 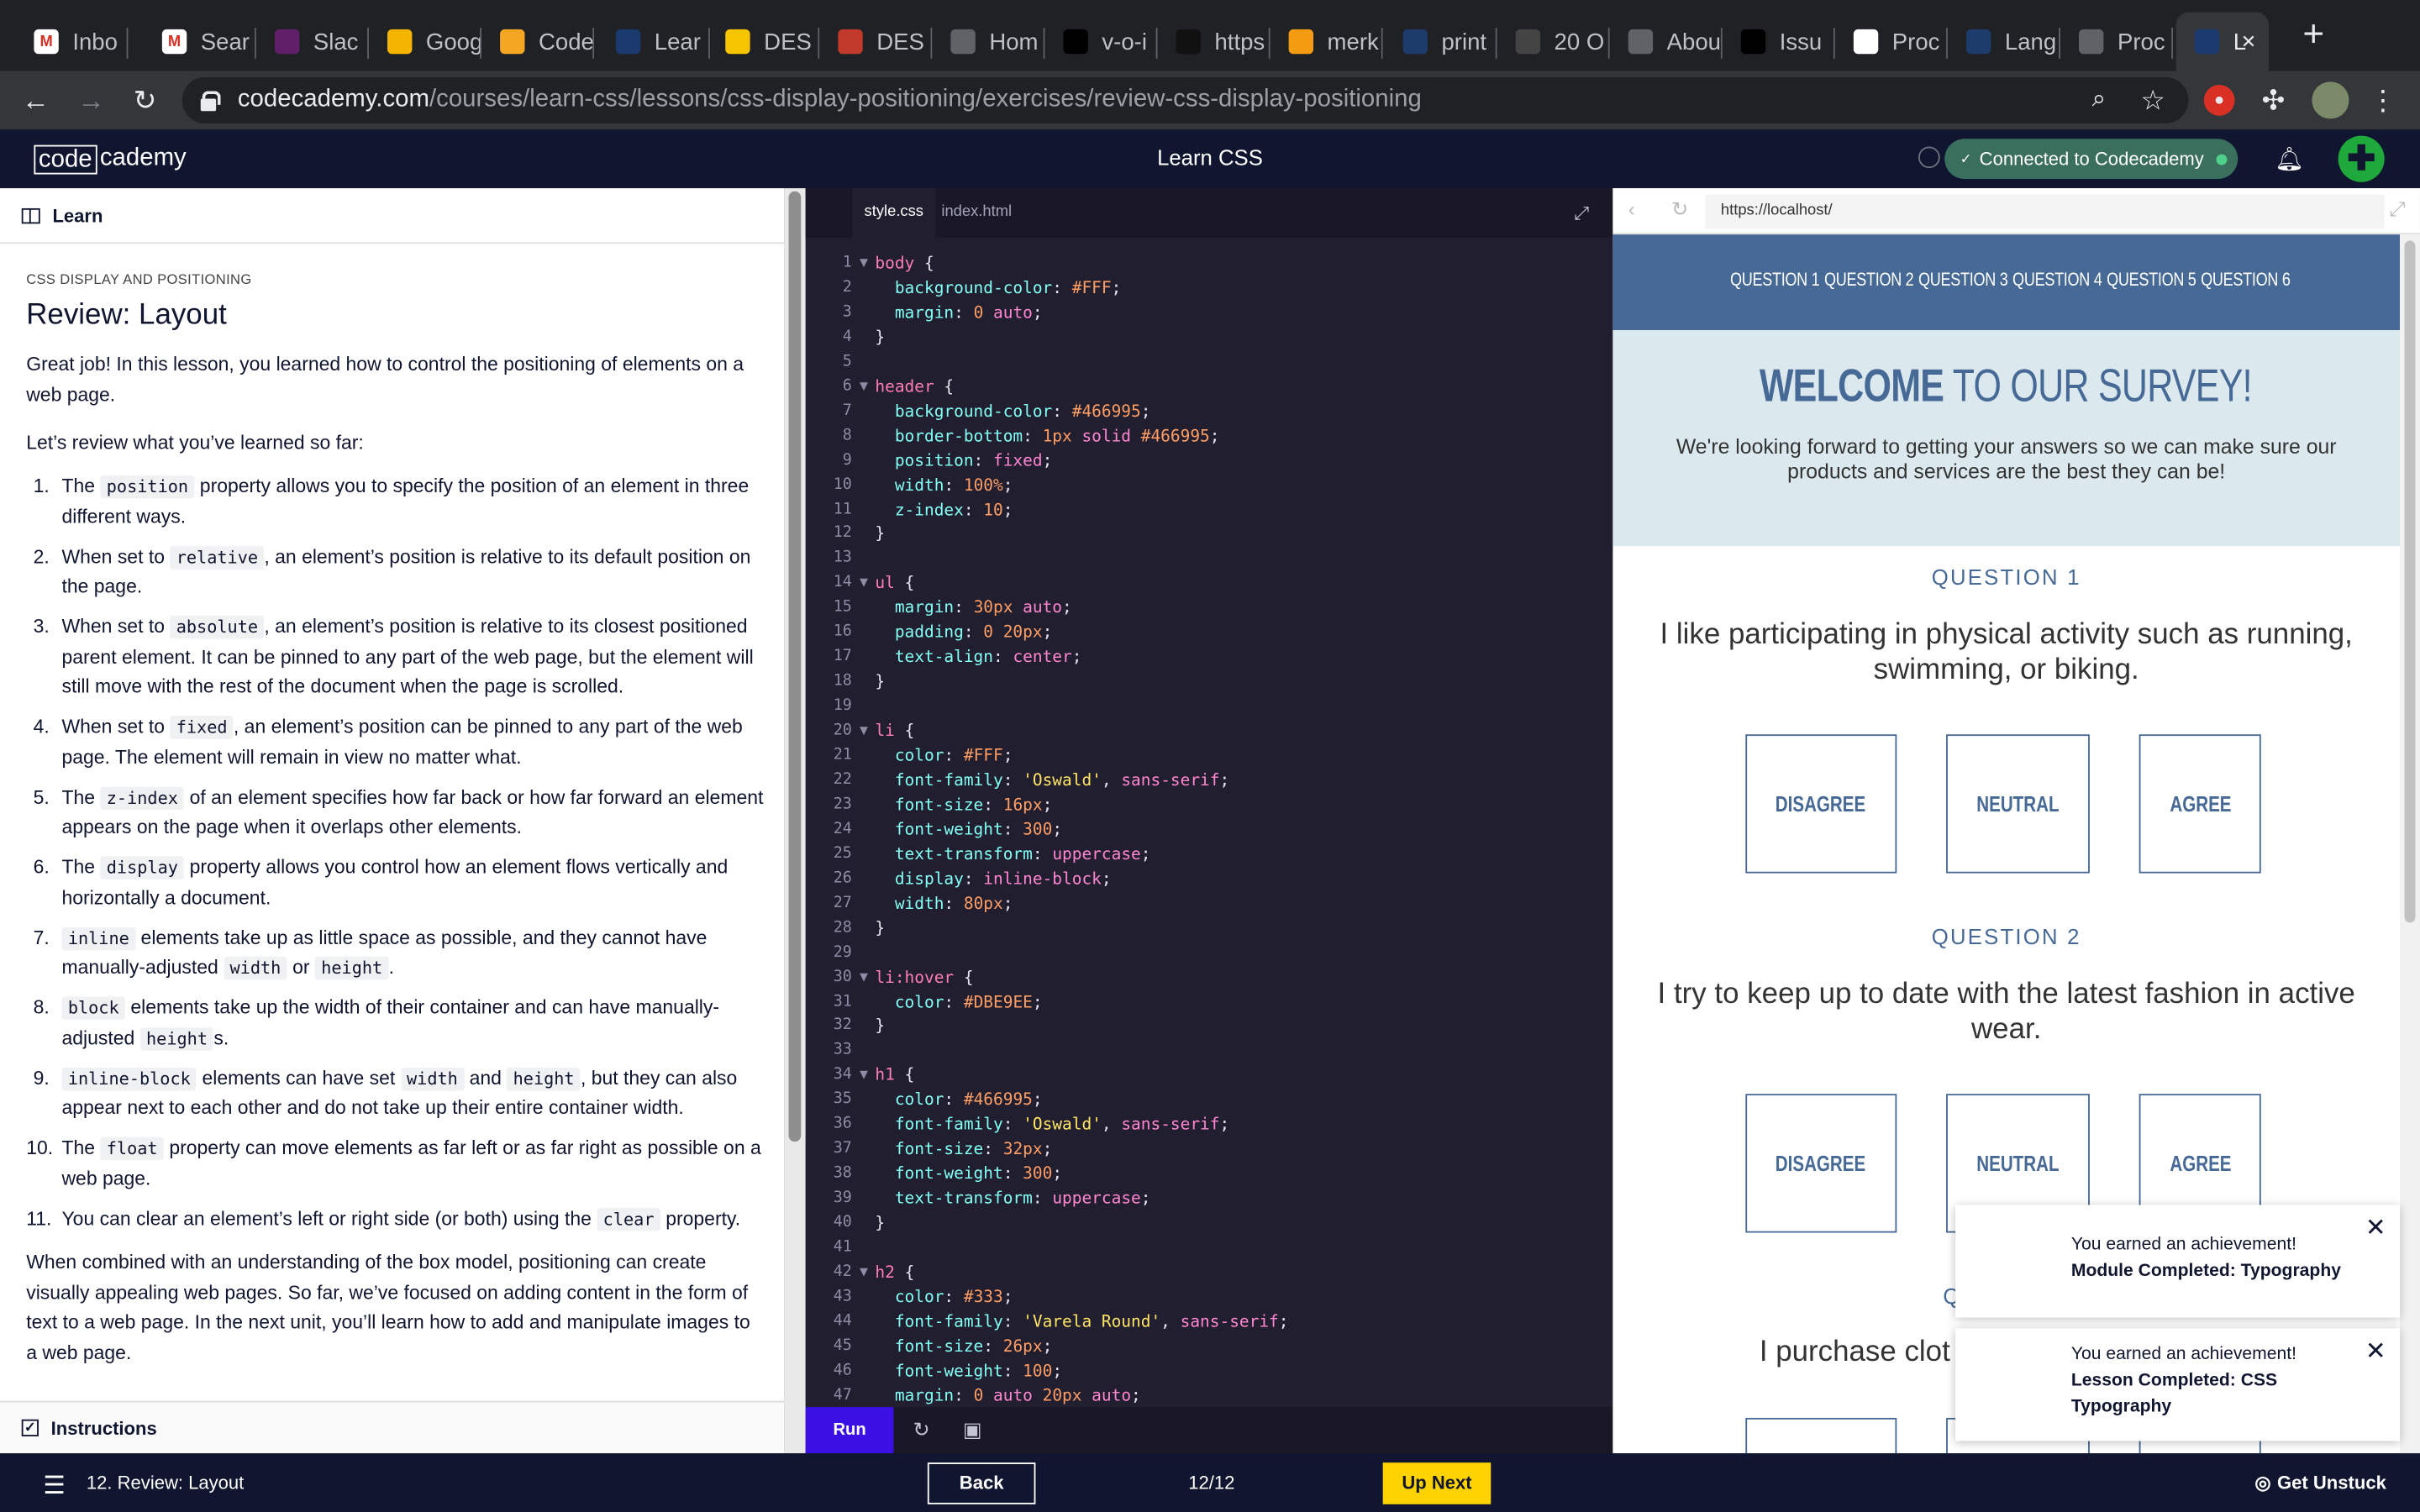 What do you see at coordinates (2320, 1483) in the screenshot?
I see `get-unstuck-button: ◎ Get Unstuck` at bounding box center [2320, 1483].